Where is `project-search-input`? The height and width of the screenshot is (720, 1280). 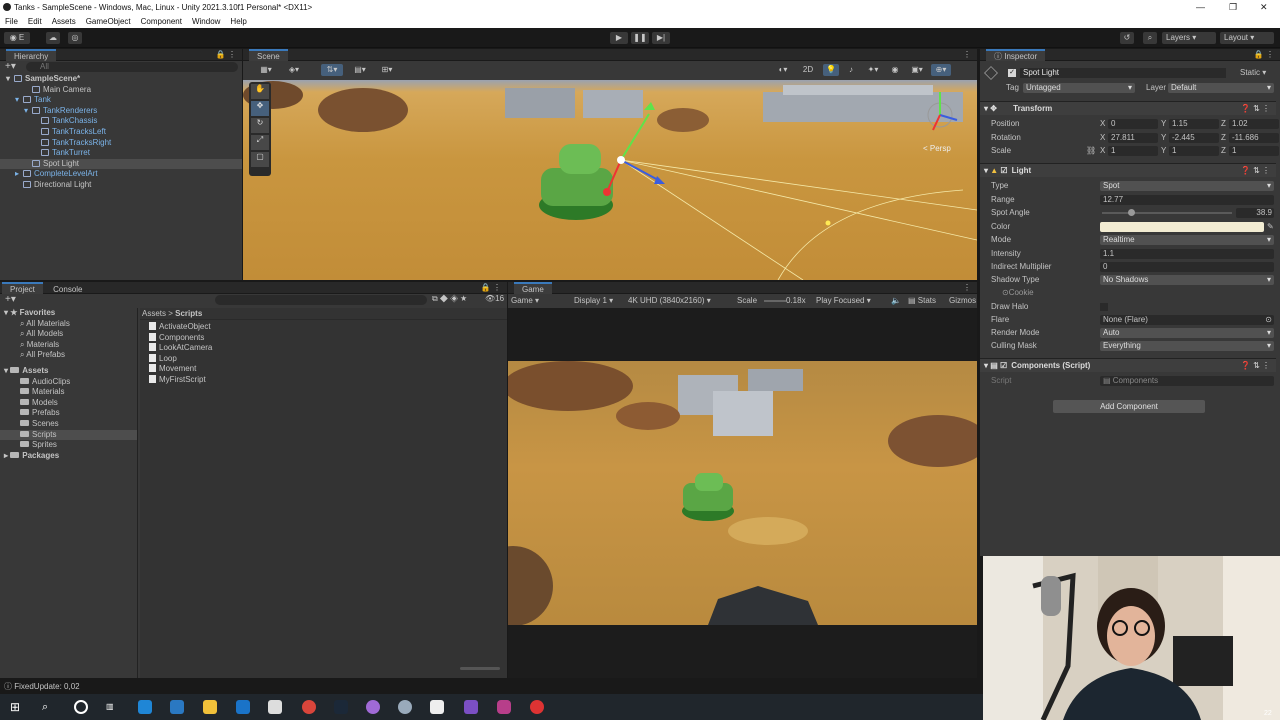
project-search-input is located at coordinates (321, 300).